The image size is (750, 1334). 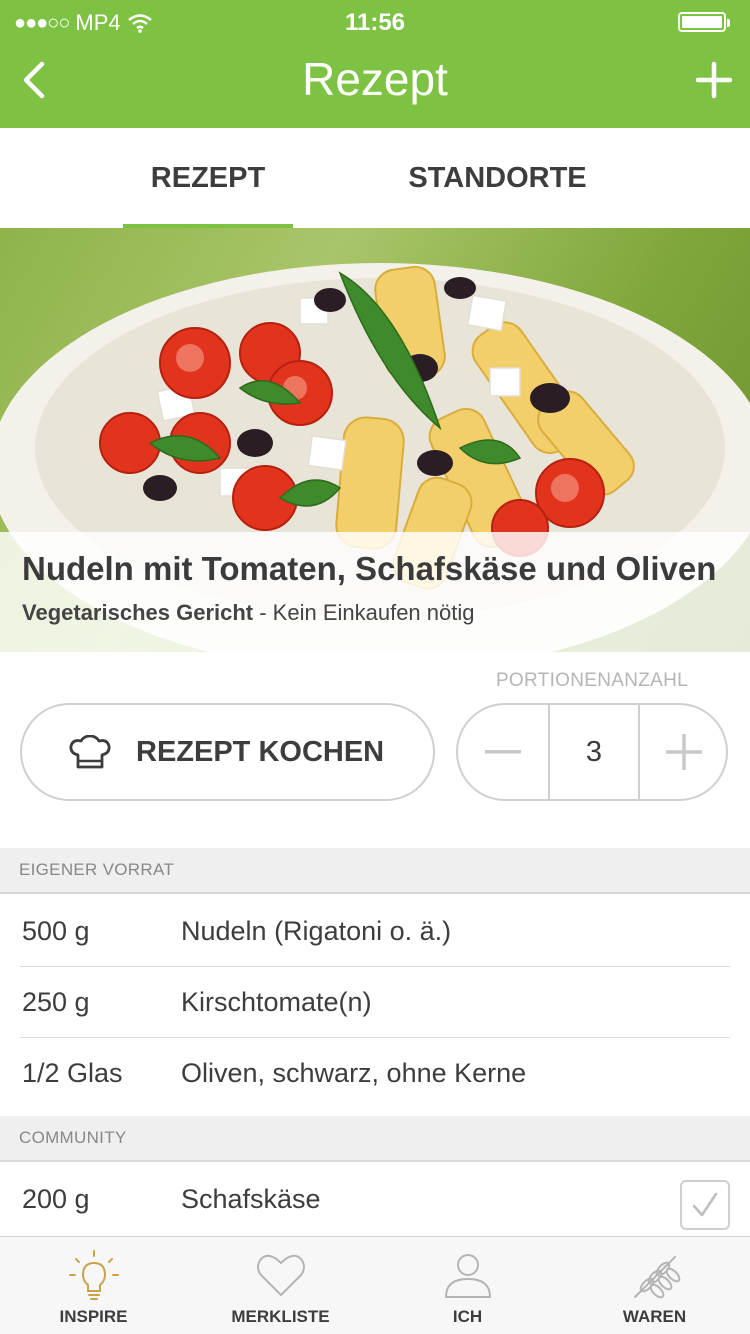 What do you see at coordinates (375, 1199) in the screenshot?
I see `ingredient-row: 200 g Schafskäse` at bounding box center [375, 1199].